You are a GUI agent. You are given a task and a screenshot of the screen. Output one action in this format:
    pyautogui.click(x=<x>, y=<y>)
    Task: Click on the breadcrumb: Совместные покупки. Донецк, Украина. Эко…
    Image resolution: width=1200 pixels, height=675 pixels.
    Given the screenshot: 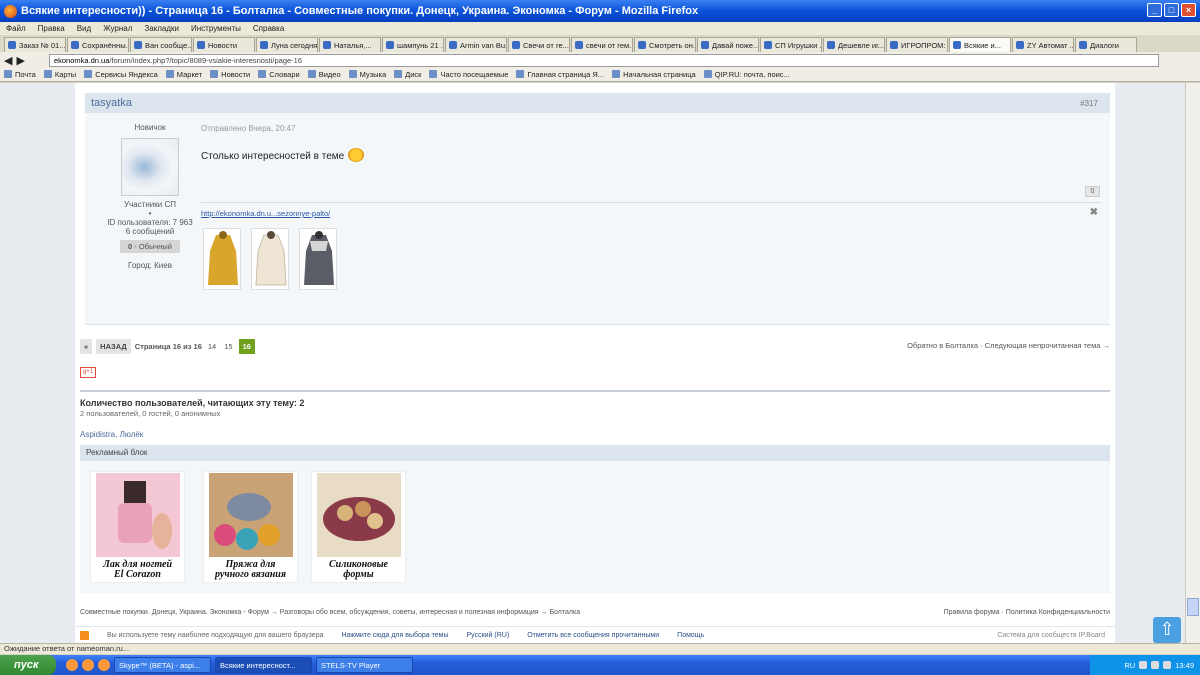 What is the action you would take?
    pyautogui.click(x=330, y=612)
    